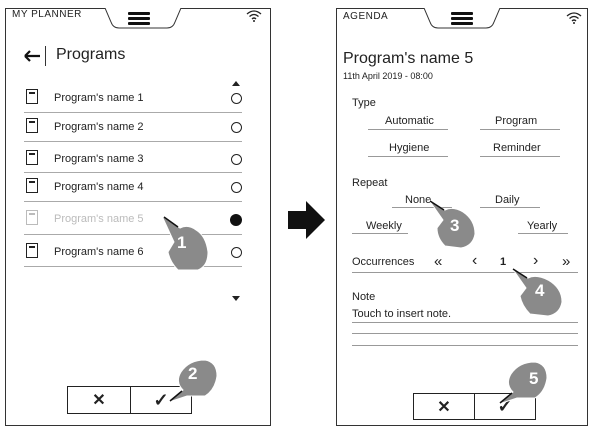 The image size is (590, 429). Describe the element at coordinates (409, 121) in the screenshot. I see `type-option-automatic: Automatic` at that location.